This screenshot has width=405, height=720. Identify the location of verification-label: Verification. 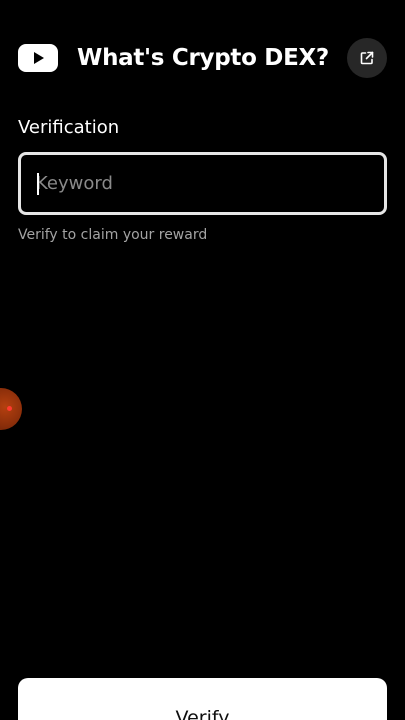
(69, 127).